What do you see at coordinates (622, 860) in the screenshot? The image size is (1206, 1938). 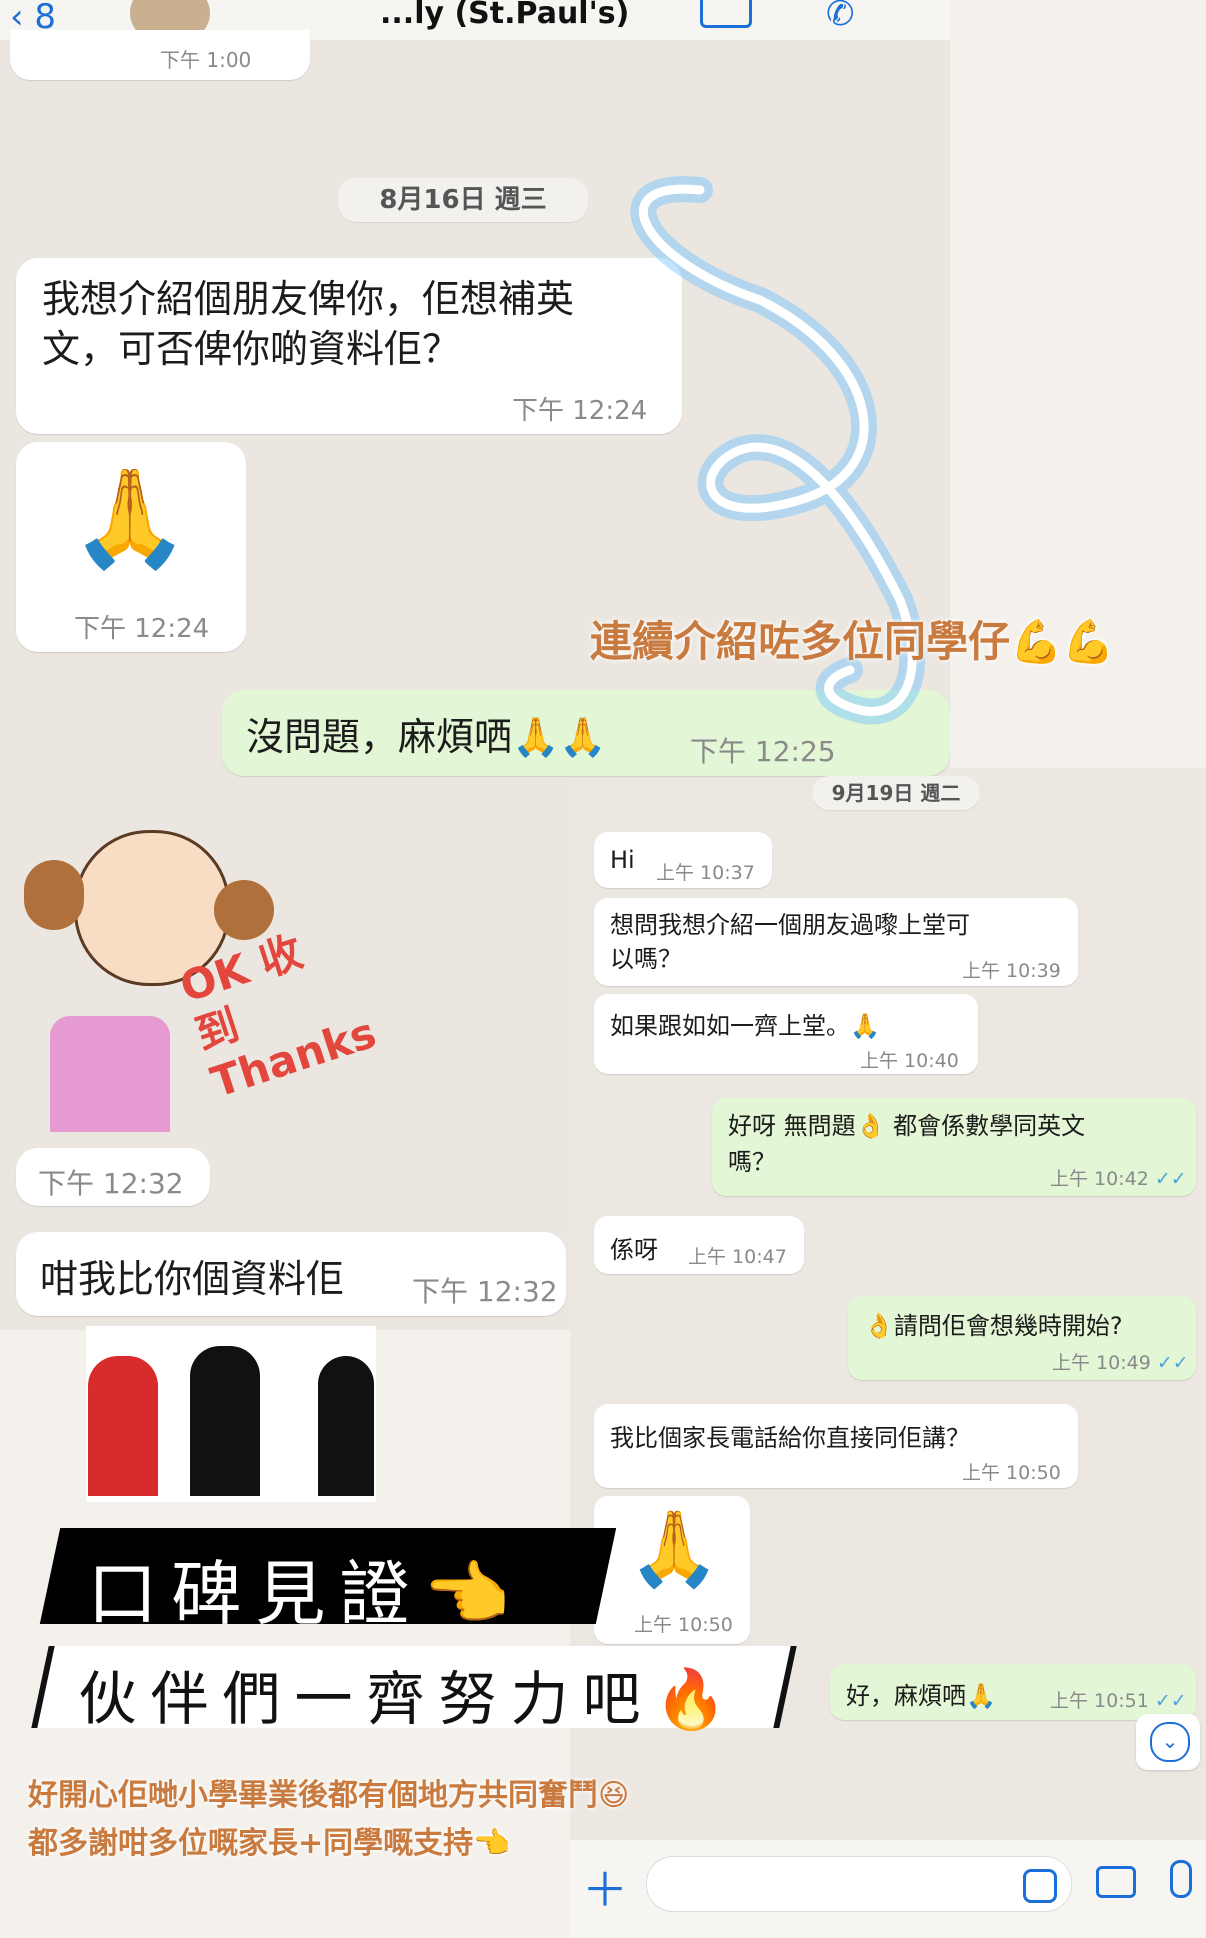 I see `message-text: Hi` at bounding box center [622, 860].